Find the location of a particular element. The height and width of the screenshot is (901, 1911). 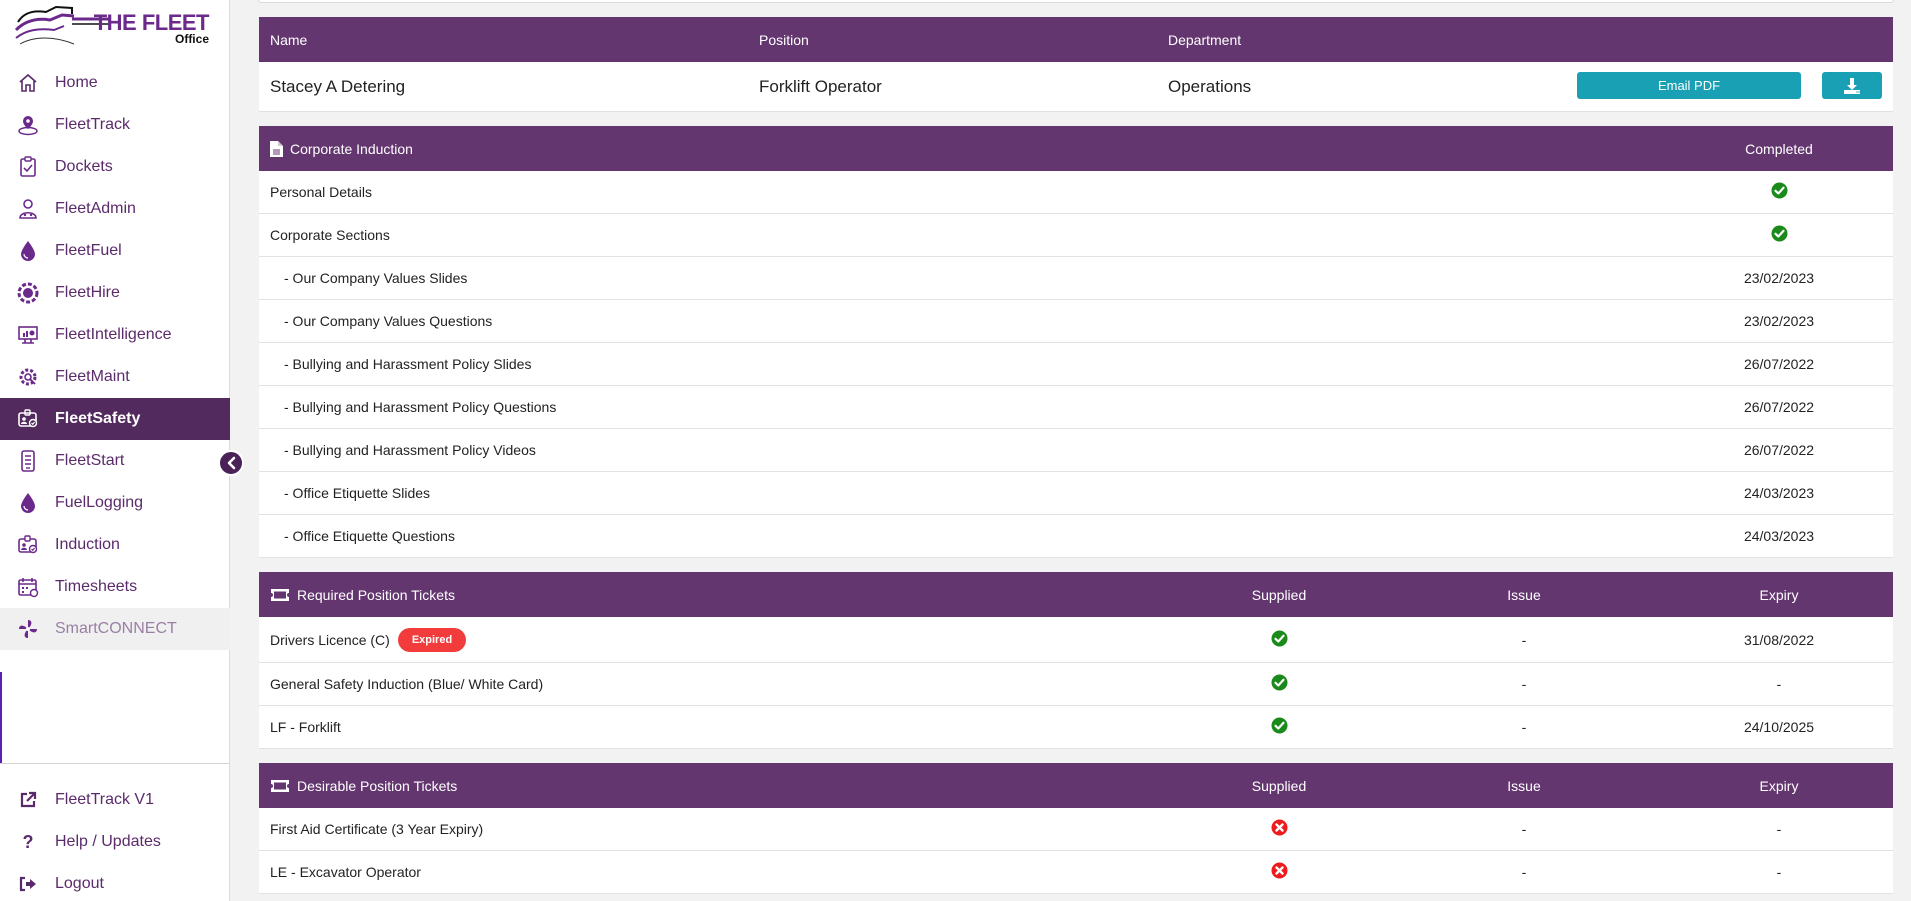

header-issue: Issue is located at coordinates (1524, 785).